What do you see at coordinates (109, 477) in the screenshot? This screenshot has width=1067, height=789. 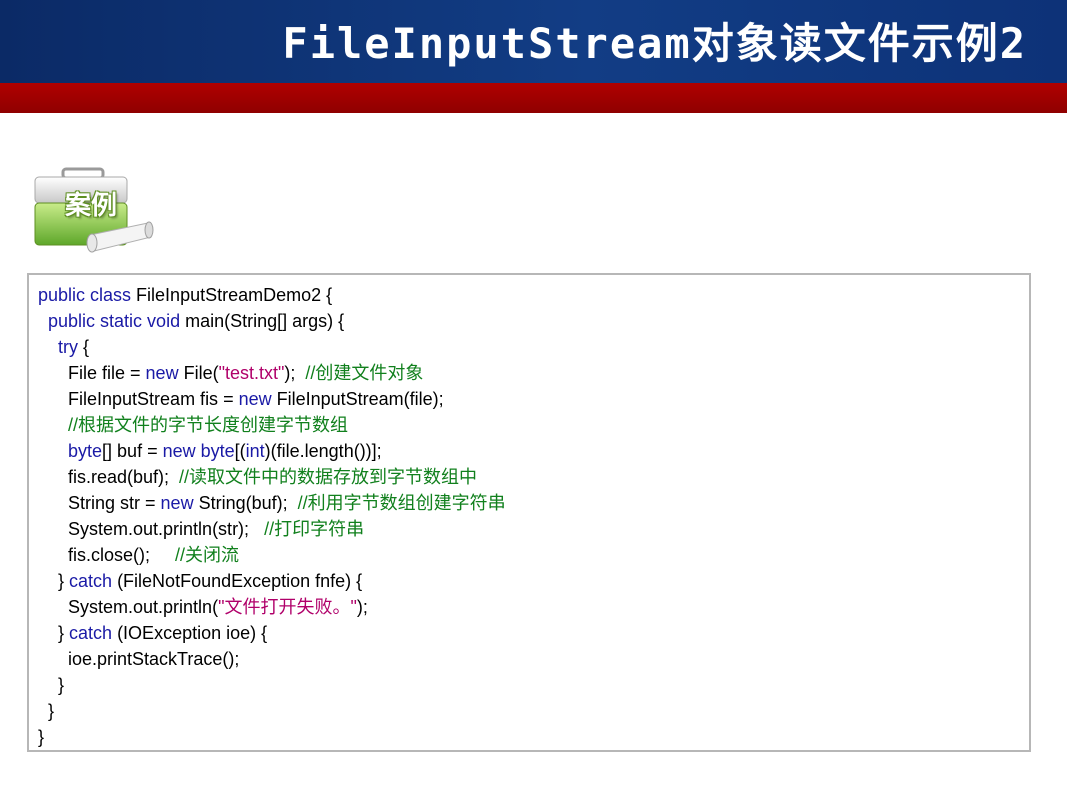 I see `code-text: fis.read(buf);` at bounding box center [109, 477].